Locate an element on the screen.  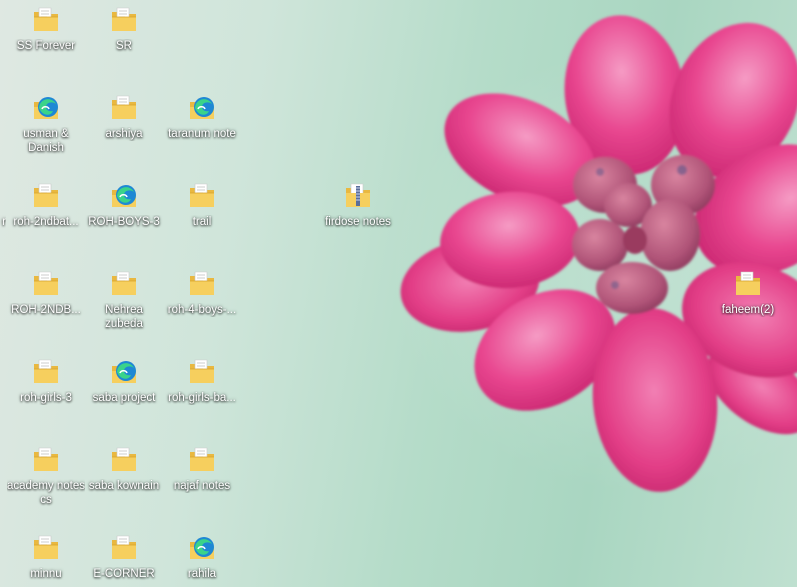
desktop-icon-faheem-2: faheem(2) is located at coordinates (748, 307).